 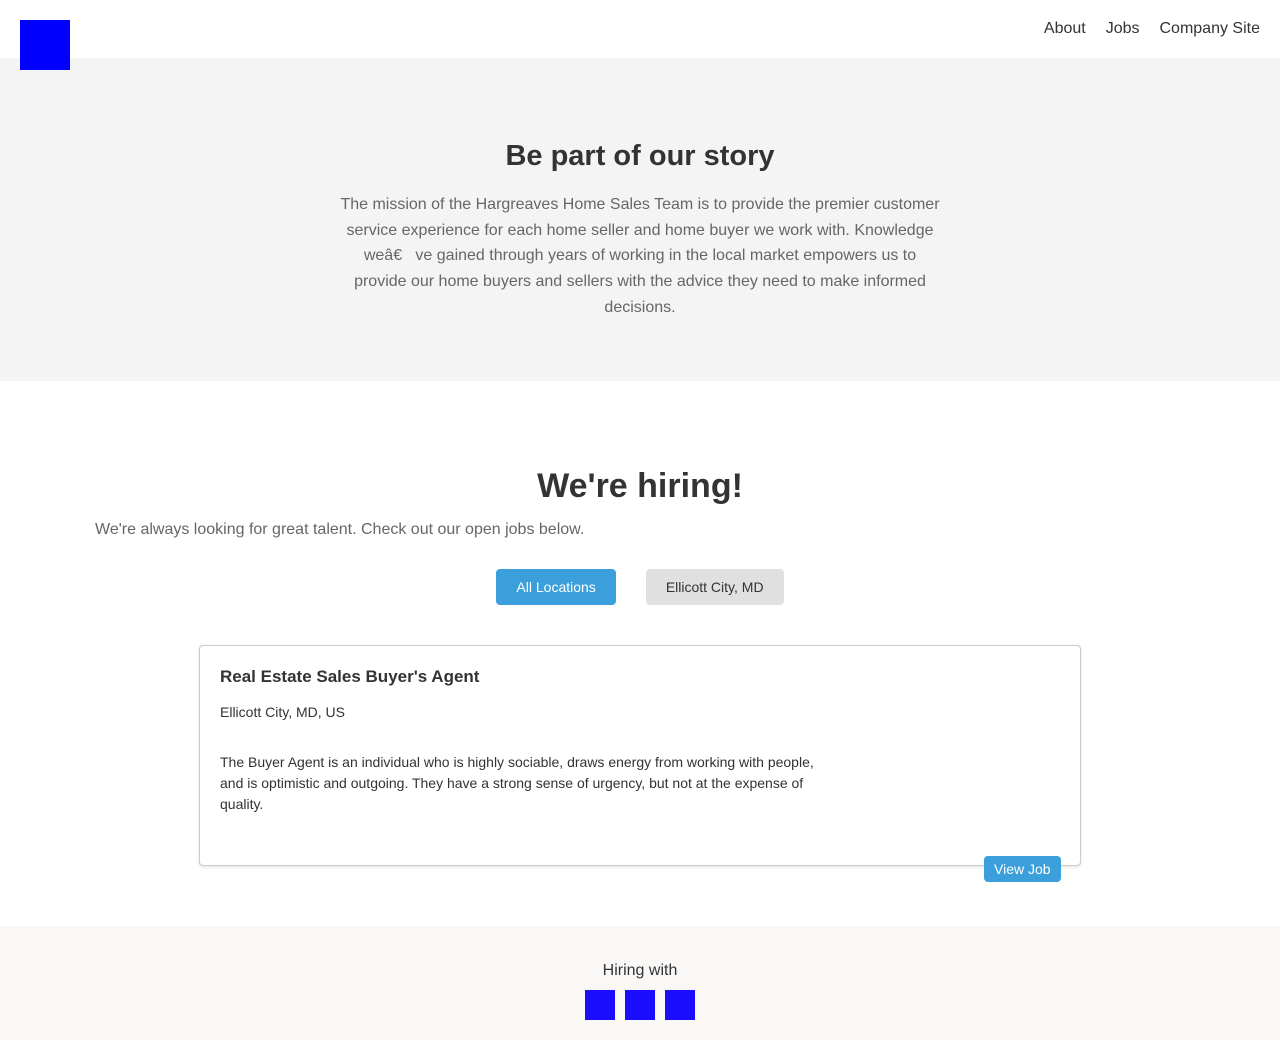 What do you see at coordinates (45, 45) in the screenshot?
I see `company-logo-icon` at bounding box center [45, 45].